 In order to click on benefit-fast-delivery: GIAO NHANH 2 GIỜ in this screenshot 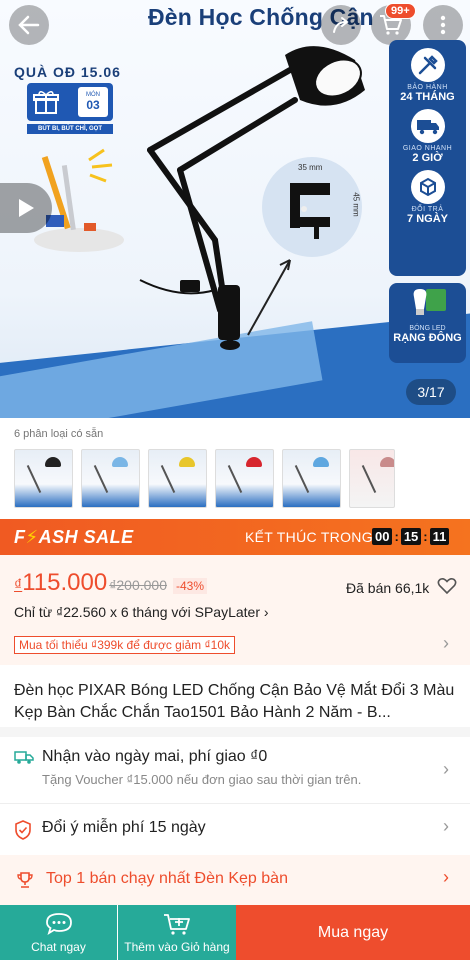, I will do `click(427, 136)`.